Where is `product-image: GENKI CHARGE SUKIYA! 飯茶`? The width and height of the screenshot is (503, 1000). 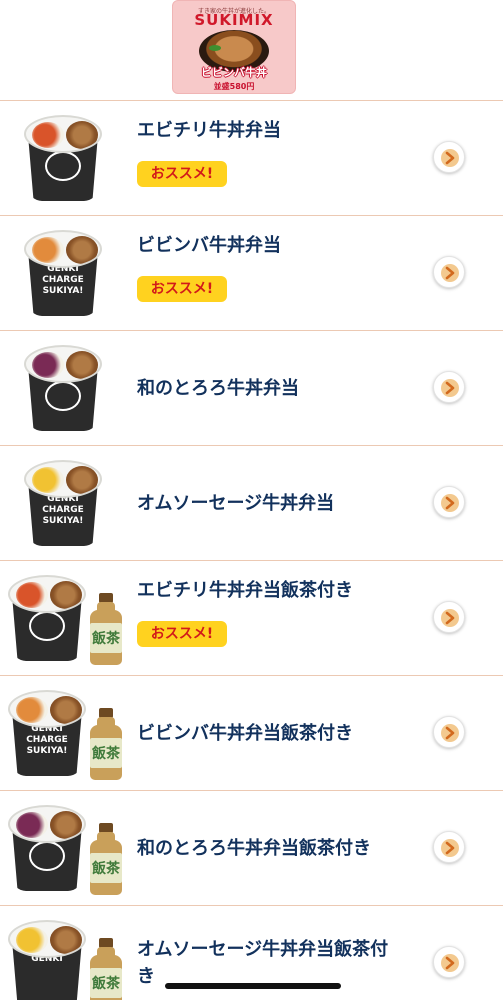 product-image: GENKI CHARGE SUKIYA! 飯茶 is located at coordinates (68, 734).